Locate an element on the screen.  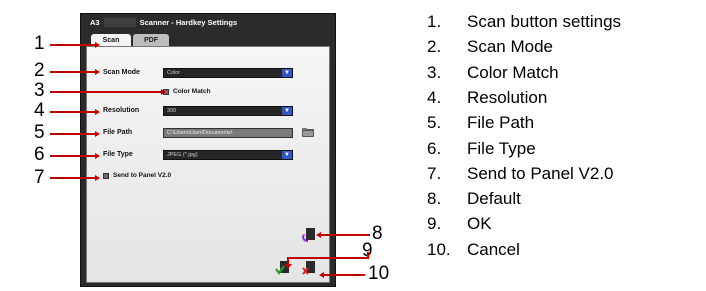
legend-text: Scan button settings is located at coordinates (544, 21).